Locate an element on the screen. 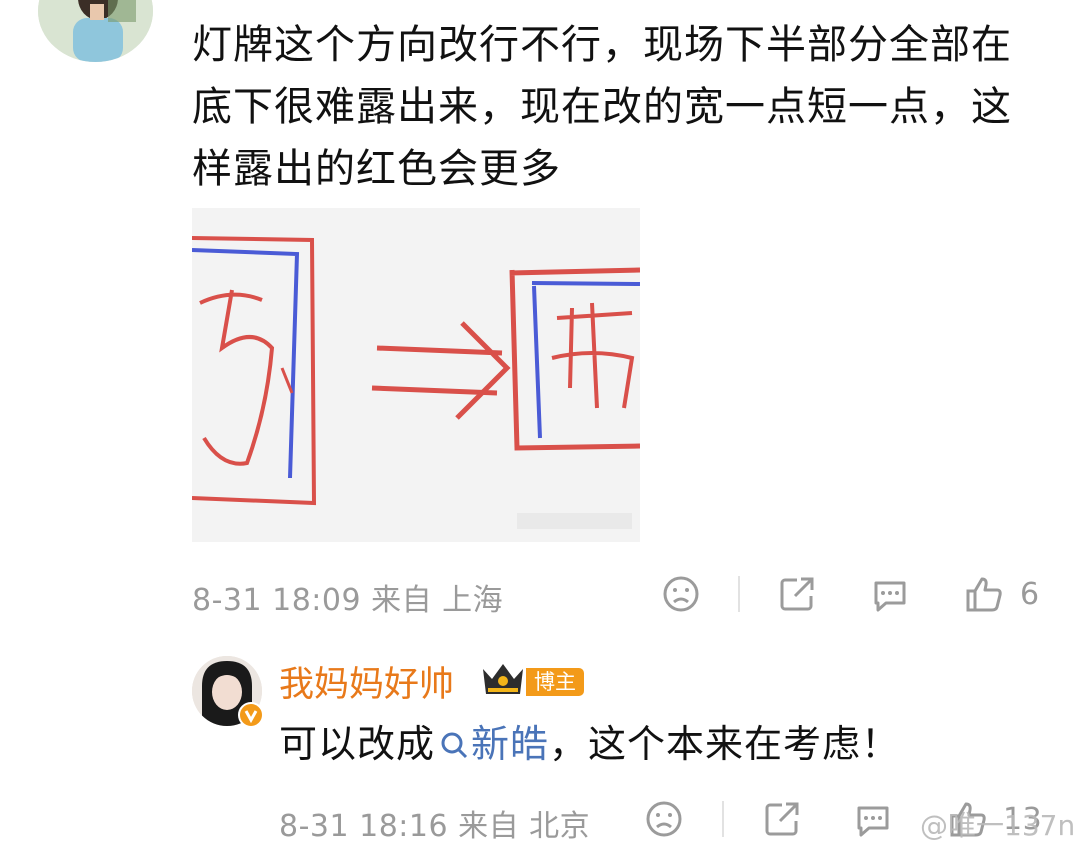  search-icon is located at coordinates (454, 745).